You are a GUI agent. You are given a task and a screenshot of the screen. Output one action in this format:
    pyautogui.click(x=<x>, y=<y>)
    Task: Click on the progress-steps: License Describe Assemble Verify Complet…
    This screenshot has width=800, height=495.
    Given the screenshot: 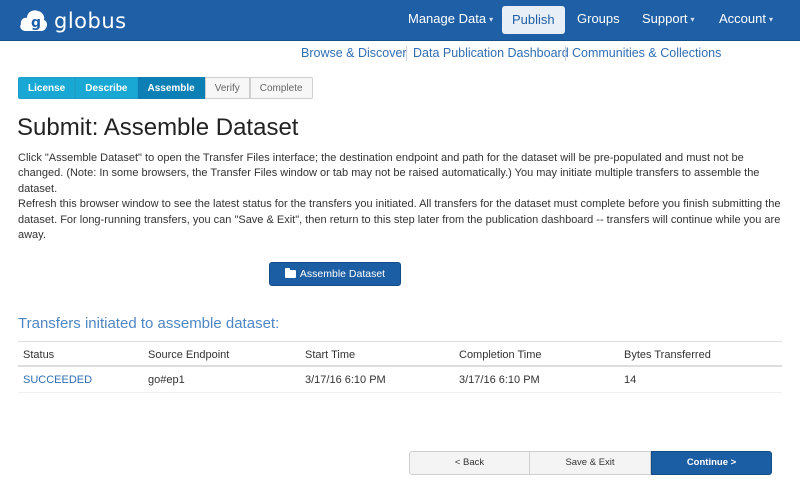 What is the action you would take?
    pyautogui.click(x=165, y=88)
    